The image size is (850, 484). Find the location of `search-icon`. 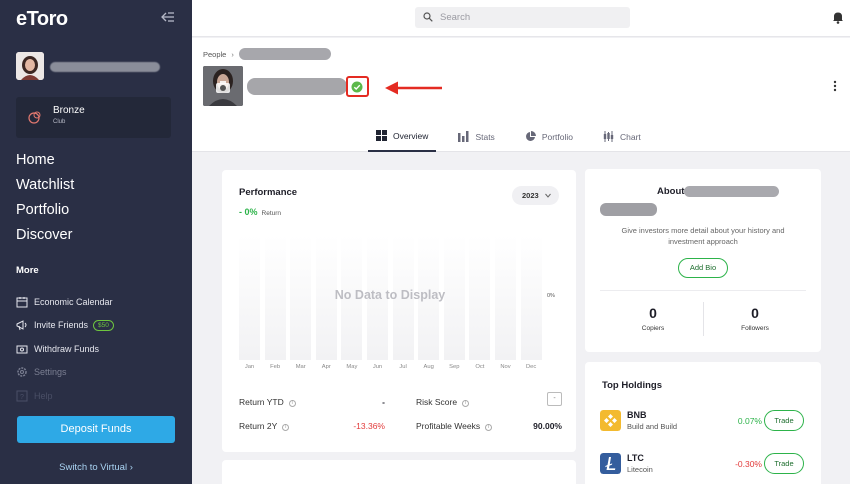

search-icon is located at coordinates (428, 17).